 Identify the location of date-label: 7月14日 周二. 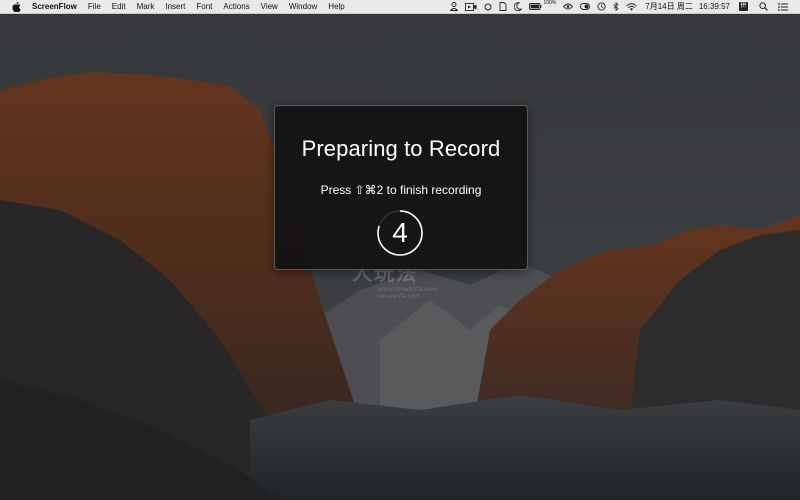
(669, 6).